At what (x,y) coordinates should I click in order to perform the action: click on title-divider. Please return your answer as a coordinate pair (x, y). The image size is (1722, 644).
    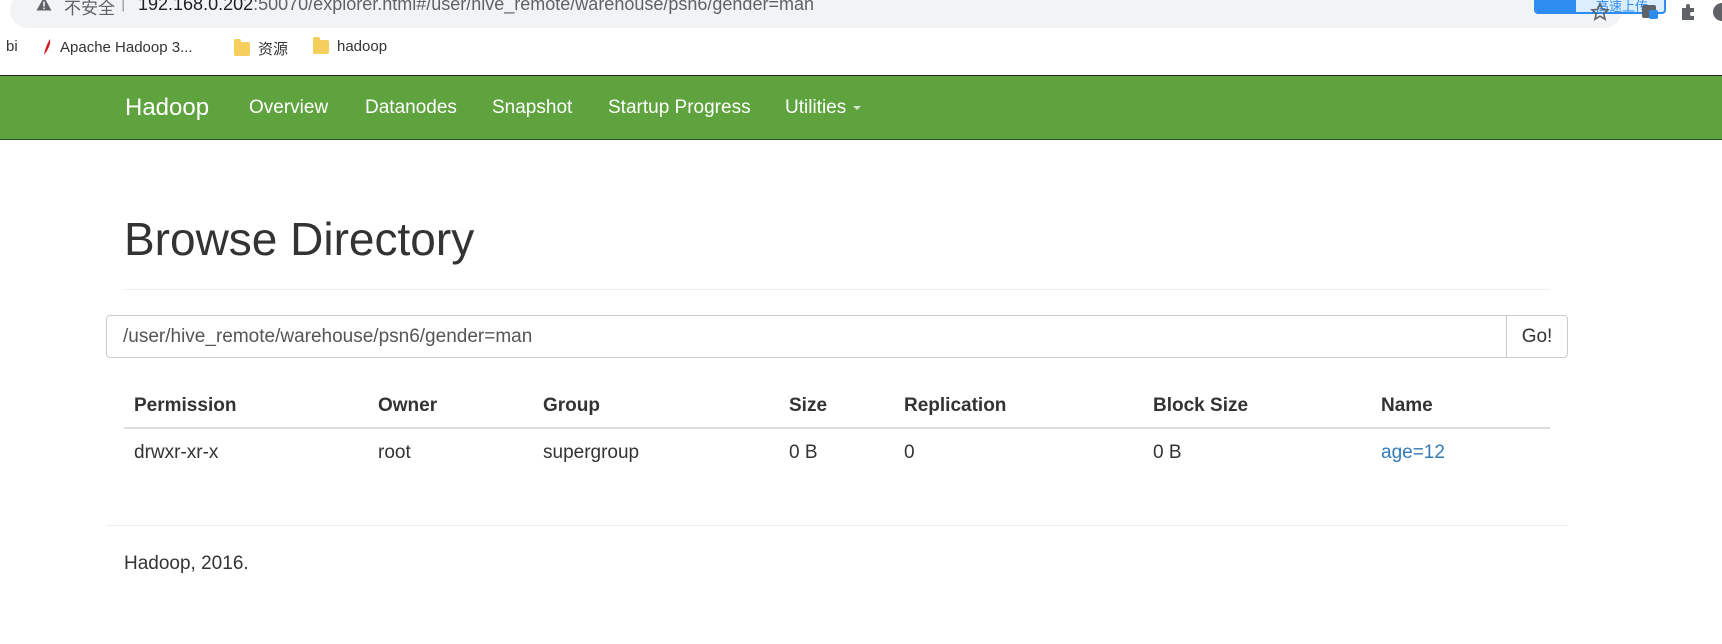
    Looking at the image, I should click on (837, 289).